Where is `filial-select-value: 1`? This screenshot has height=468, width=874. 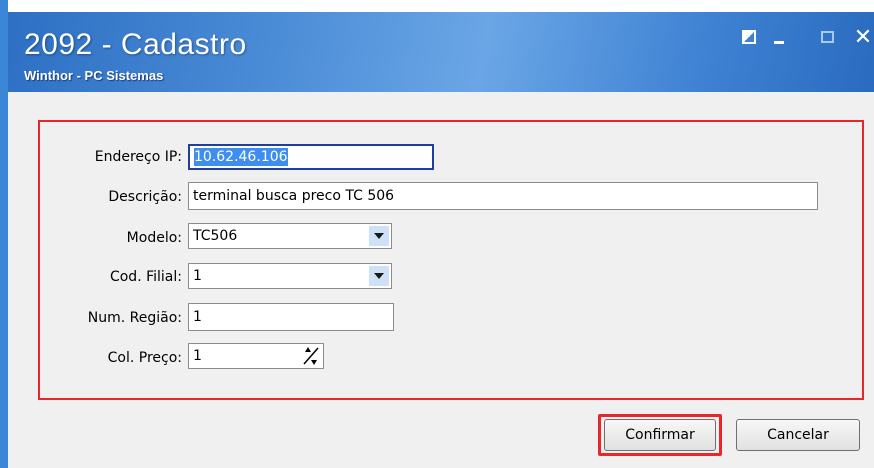 filial-select-value: 1 is located at coordinates (197, 276).